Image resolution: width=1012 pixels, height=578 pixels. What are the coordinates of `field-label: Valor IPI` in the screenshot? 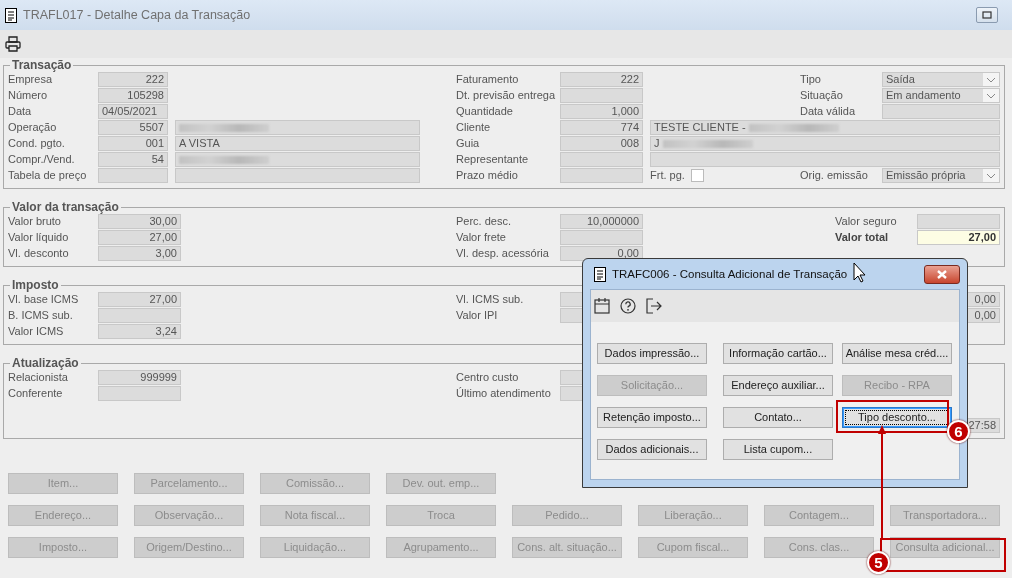 It's located at (477, 315).